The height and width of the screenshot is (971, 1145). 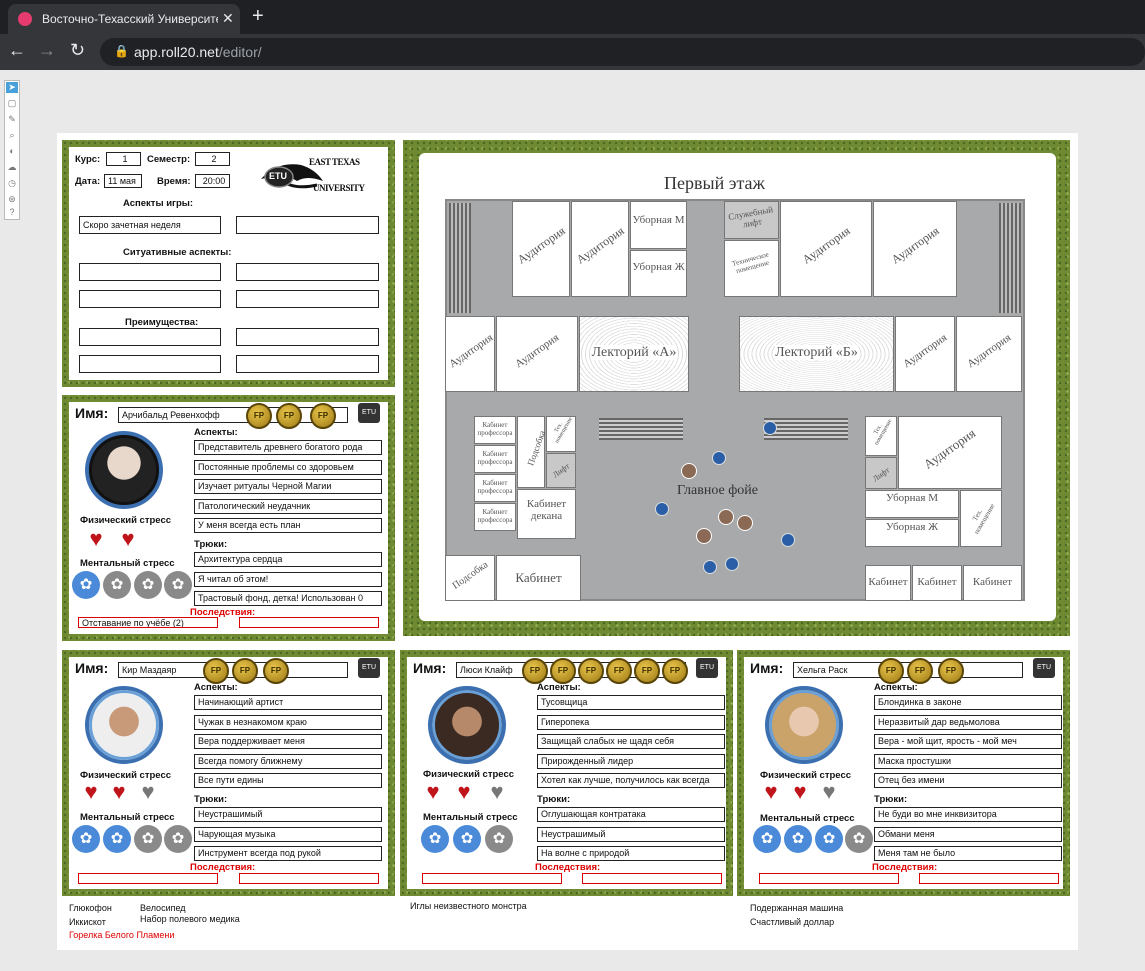 What do you see at coordinates (288, 447) in the screenshot?
I see `aspect-field: Представитель древнего богатого рода` at bounding box center [288, 447].